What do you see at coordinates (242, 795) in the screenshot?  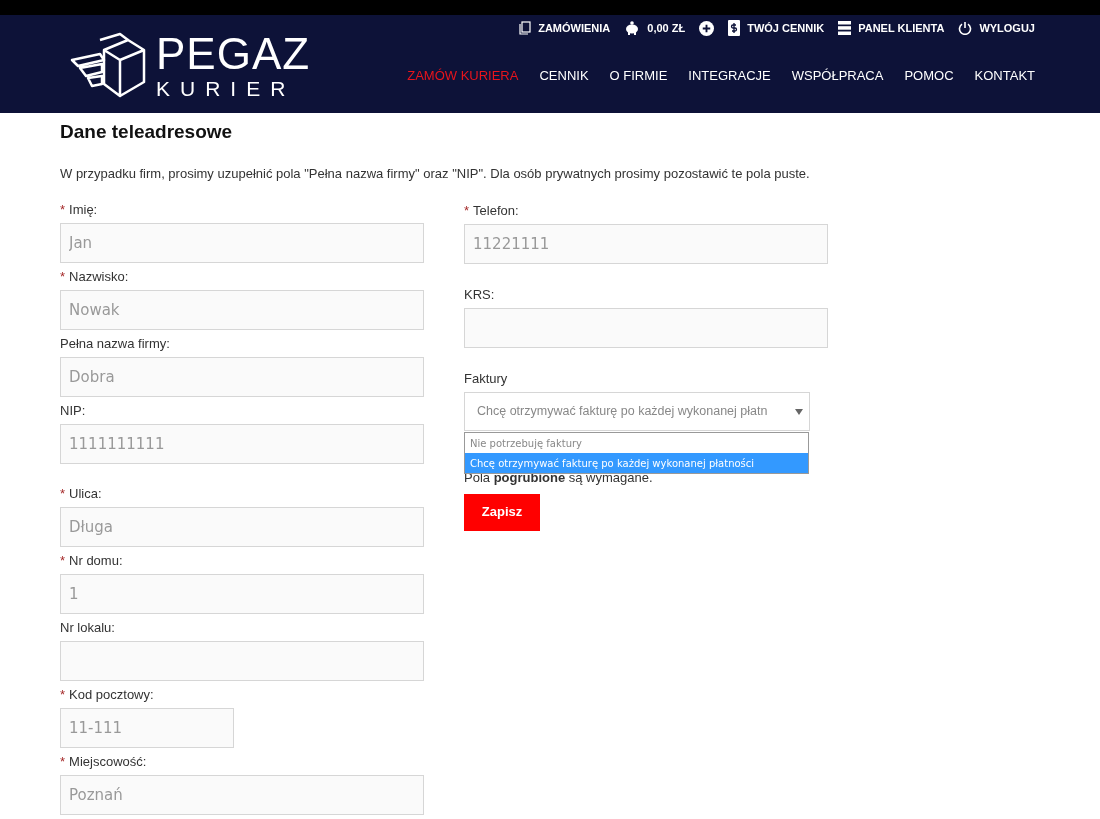 I see `input-field: Poznań` at bounding box center [242, 795].